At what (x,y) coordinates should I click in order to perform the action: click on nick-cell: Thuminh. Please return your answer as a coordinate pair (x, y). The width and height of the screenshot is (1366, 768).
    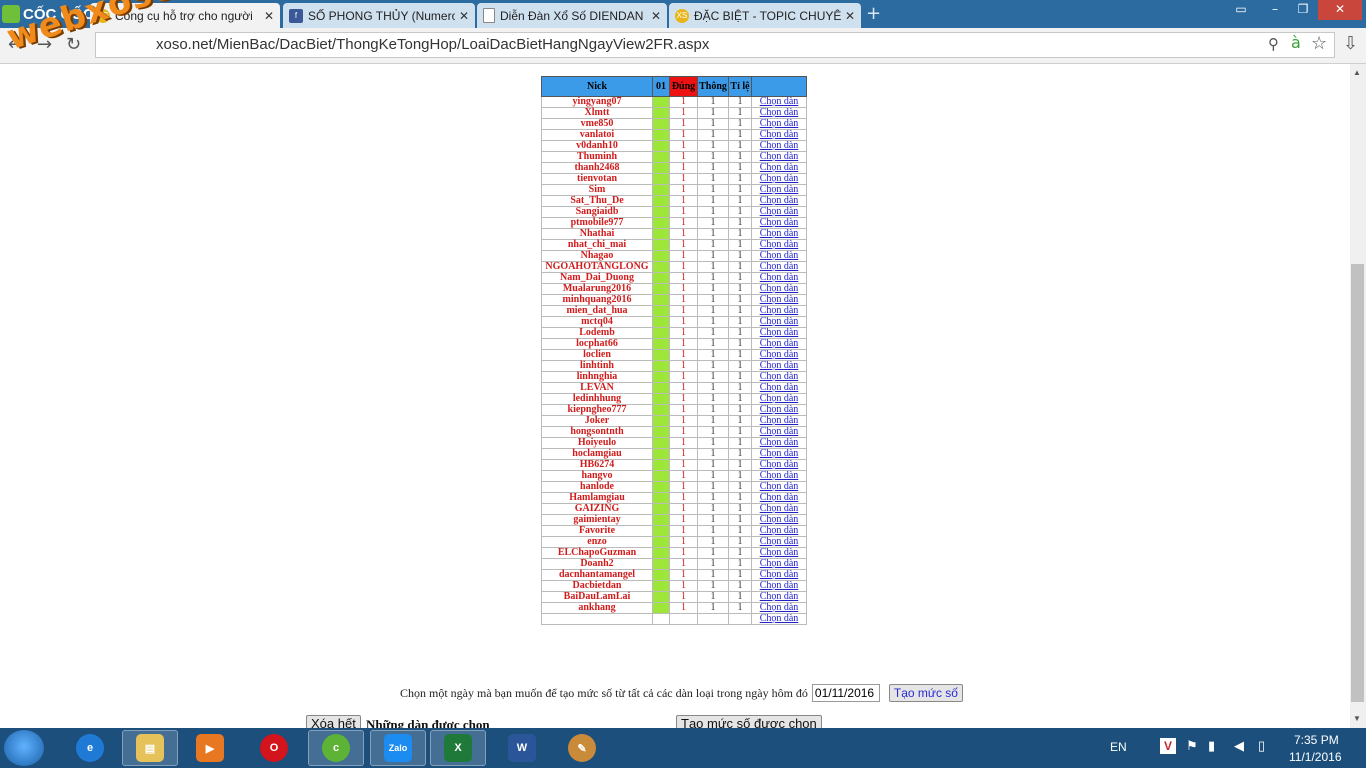
    Looking at the image, I should click on (597, 157).